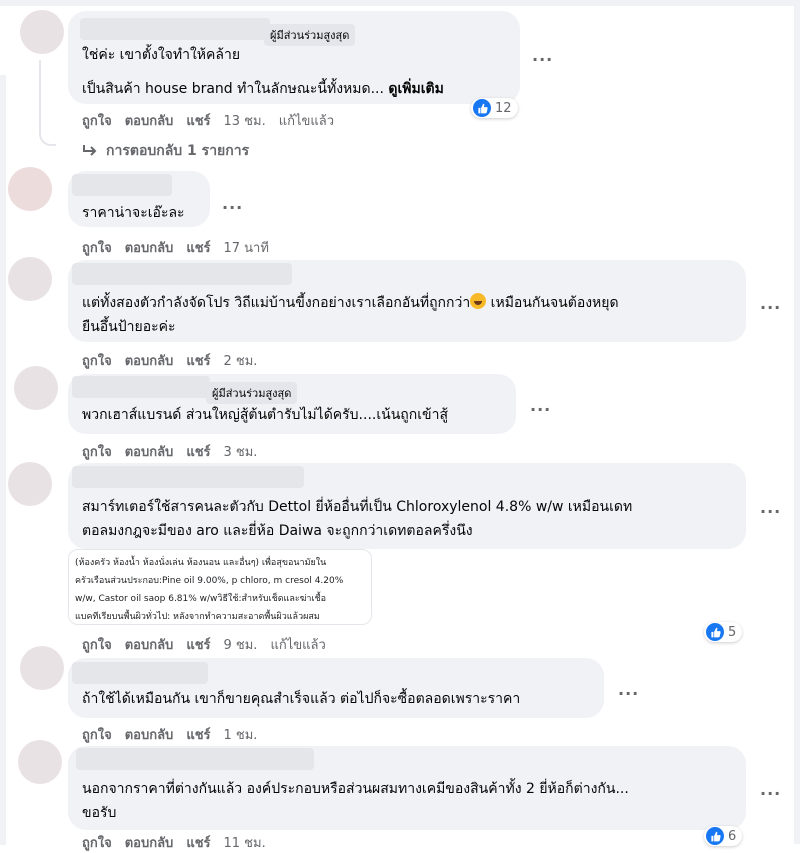 The image size is (800, 853). Describe the element at coordinates (241, 644) in the screenshot. I see `timestamp: 9 ชม.` at that location.